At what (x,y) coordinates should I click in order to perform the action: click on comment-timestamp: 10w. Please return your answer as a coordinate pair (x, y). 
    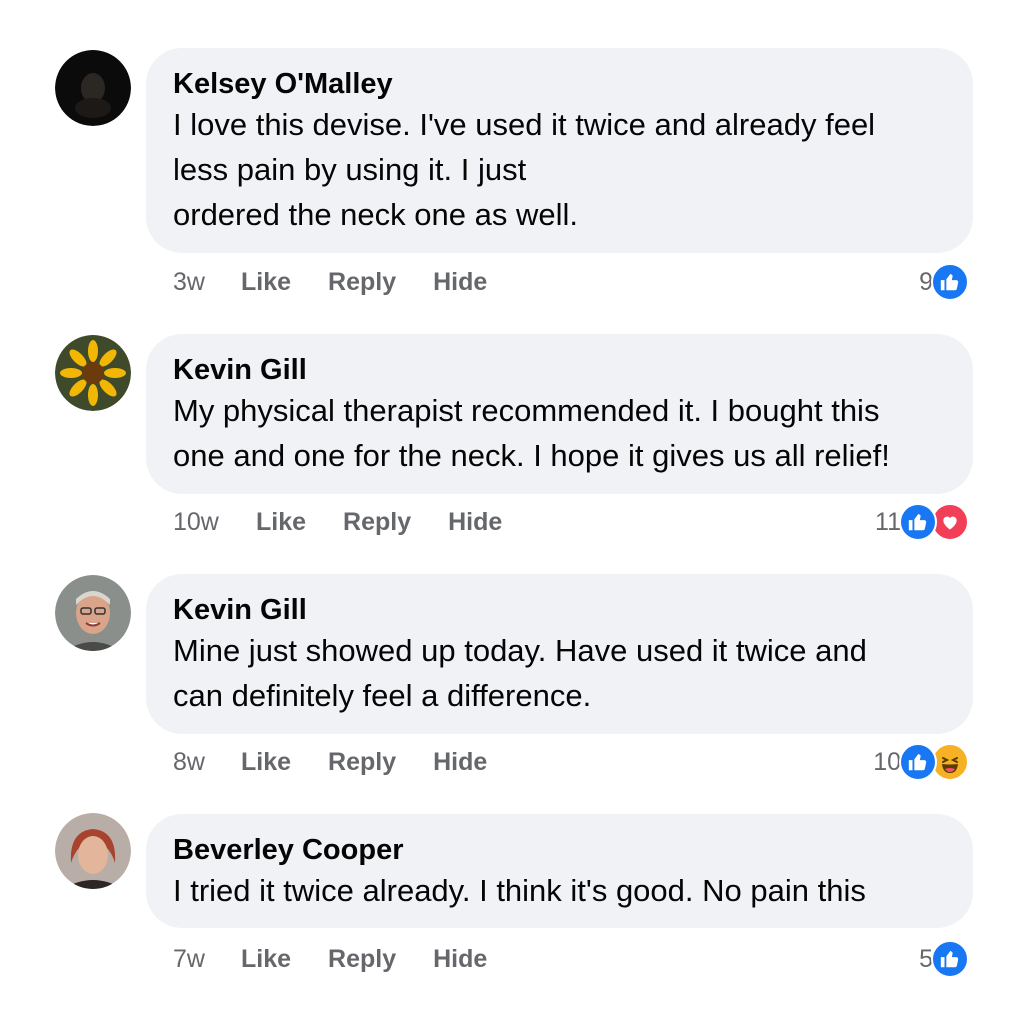
    Looking at the image, I should click on (214, 522).